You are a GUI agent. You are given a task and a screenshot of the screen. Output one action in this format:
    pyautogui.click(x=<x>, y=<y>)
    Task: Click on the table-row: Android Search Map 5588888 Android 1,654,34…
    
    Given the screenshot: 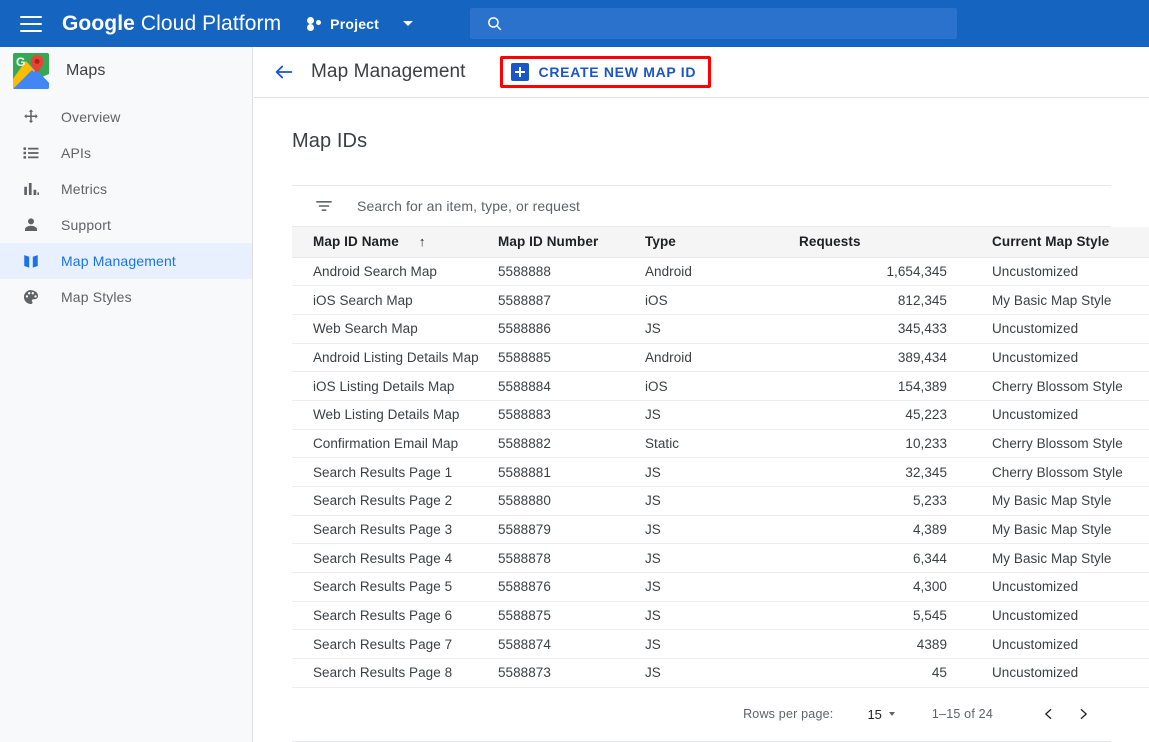 What is the action you would take?
    pyautogui.click(x=720, y=272)
    